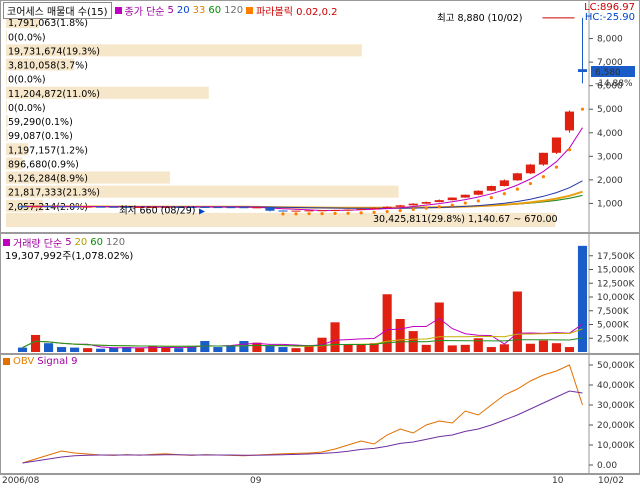 Image resolution: width=640 pixels, height=489 pixels. What do you see at coordinates (480, 18) in the screenshot?
I see `high-annotation: 최고 8,880 (10/02)` at bounding box center [480, 18].